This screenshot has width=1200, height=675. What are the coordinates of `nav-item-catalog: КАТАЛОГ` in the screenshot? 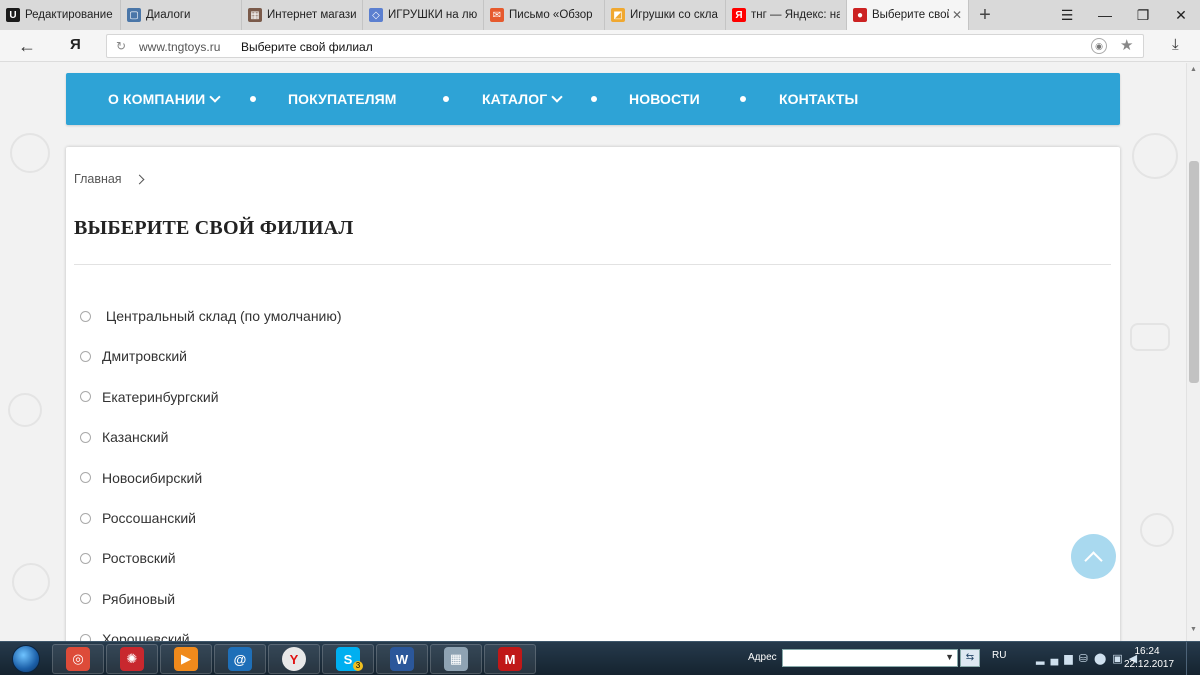 It's located at (522, 99).